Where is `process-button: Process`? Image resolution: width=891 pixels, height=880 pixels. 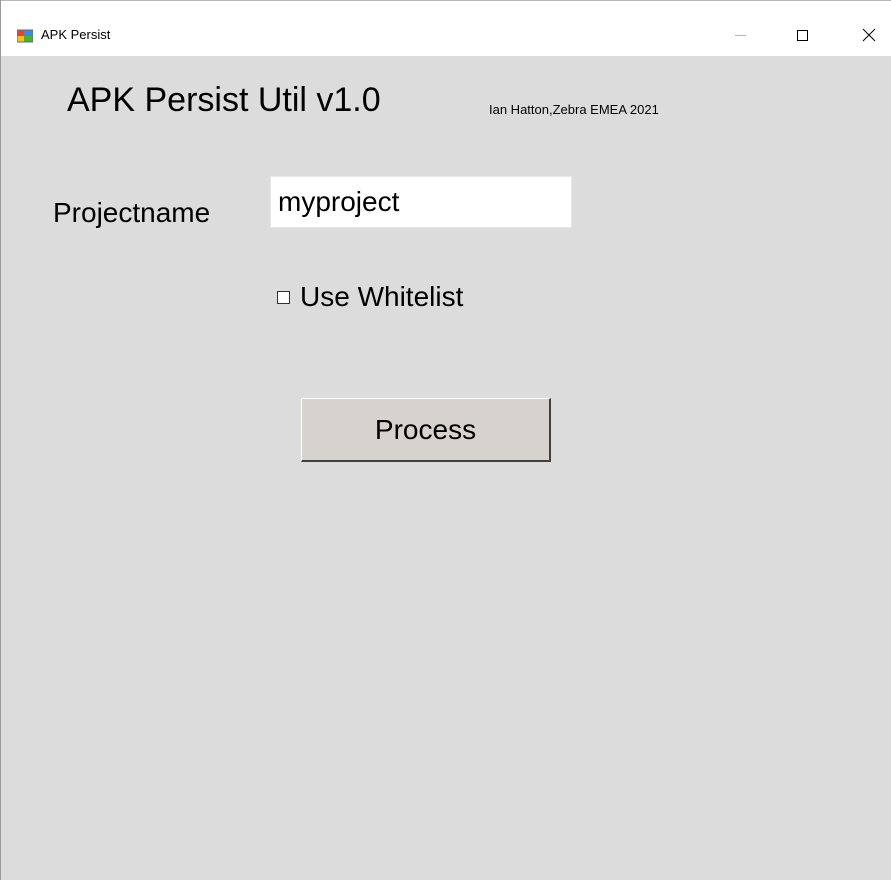 process-button: Process is located at coordinates (426, 430).